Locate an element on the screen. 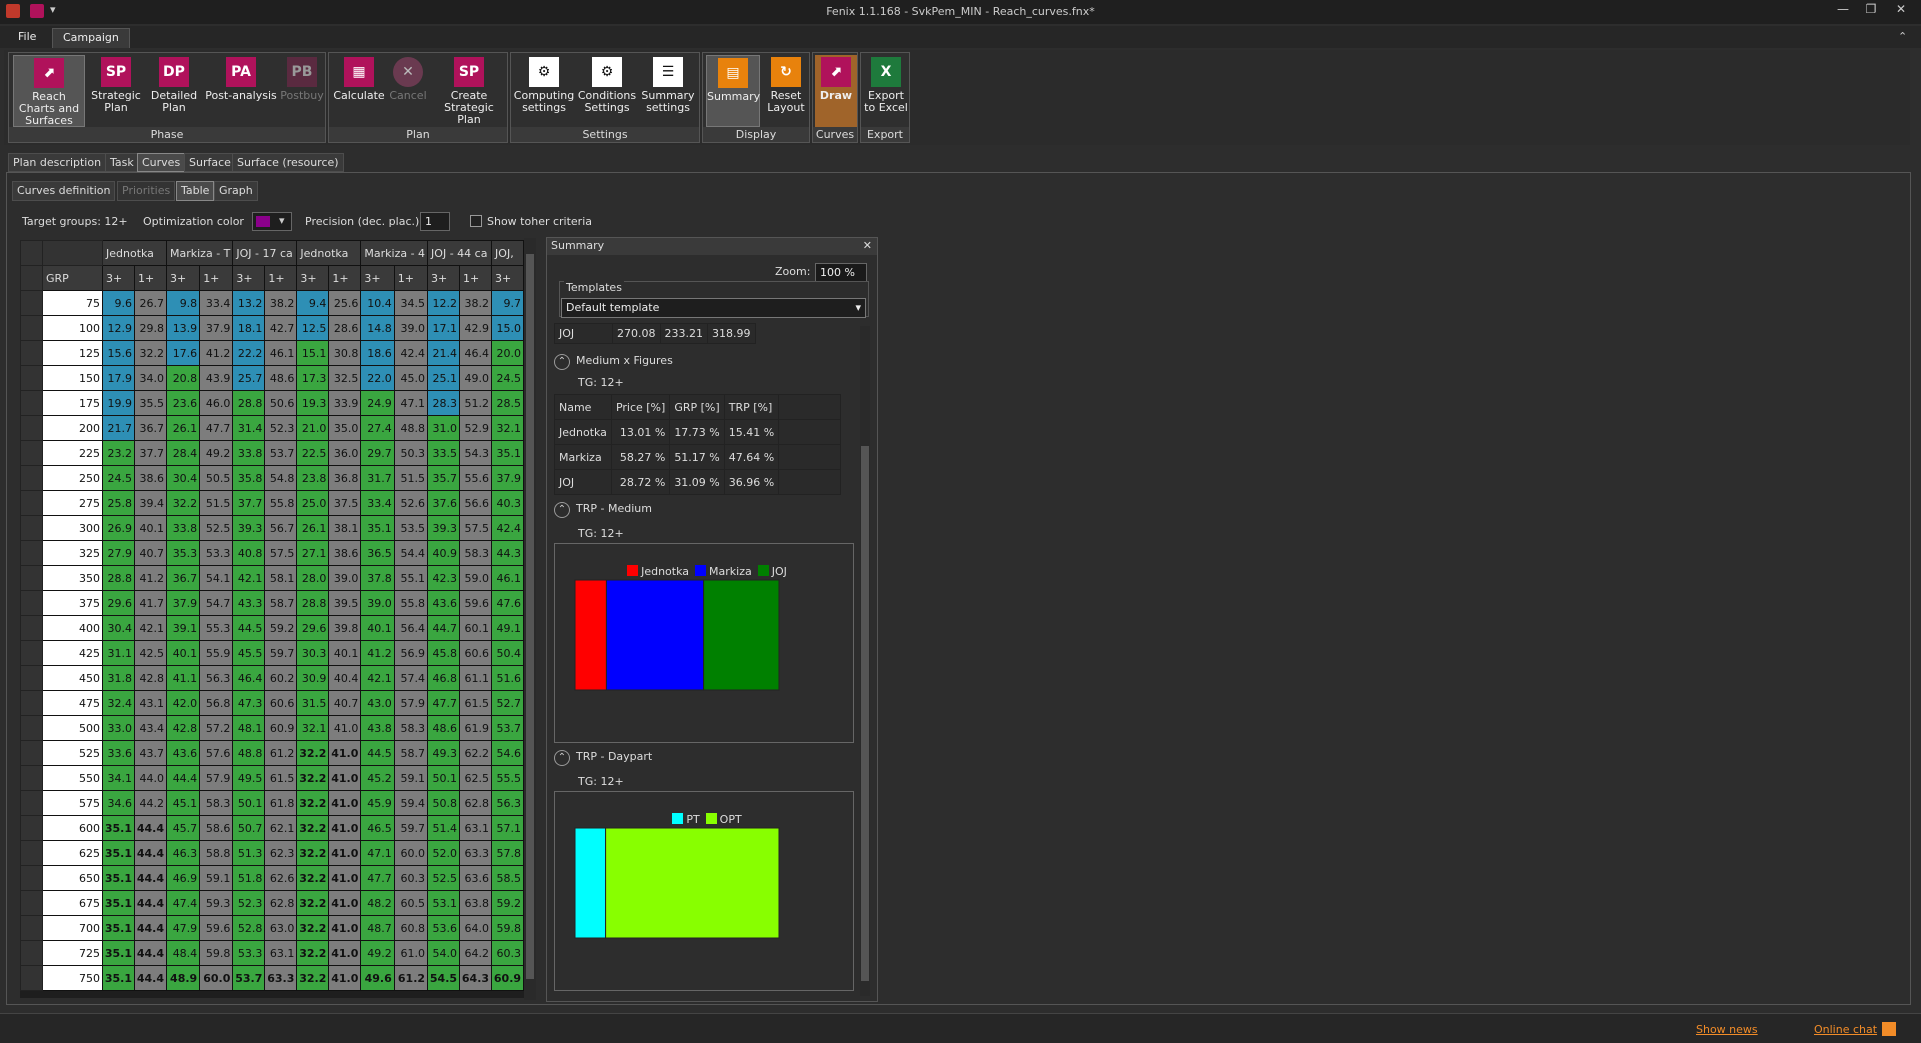 The image size is (1921, 1043). data-cell: 50.4 is located at coordinates (508, 653).